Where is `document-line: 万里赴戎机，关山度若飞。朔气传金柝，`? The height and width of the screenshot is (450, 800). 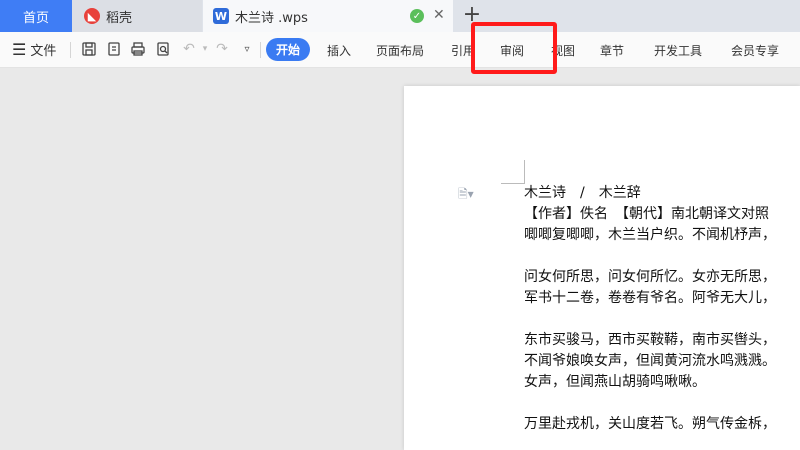 document-line: 万里赴戎机，关山度若飞。朔气传金柝， is located at coordinates (650, 424).